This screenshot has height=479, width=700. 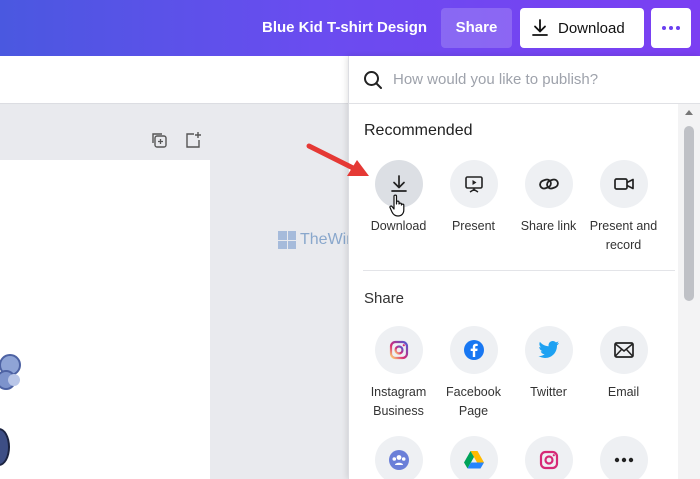 What do you see at coordinates (540, 27) in the screenshot?
I see `download-icon` at bounding box center [540, 27].